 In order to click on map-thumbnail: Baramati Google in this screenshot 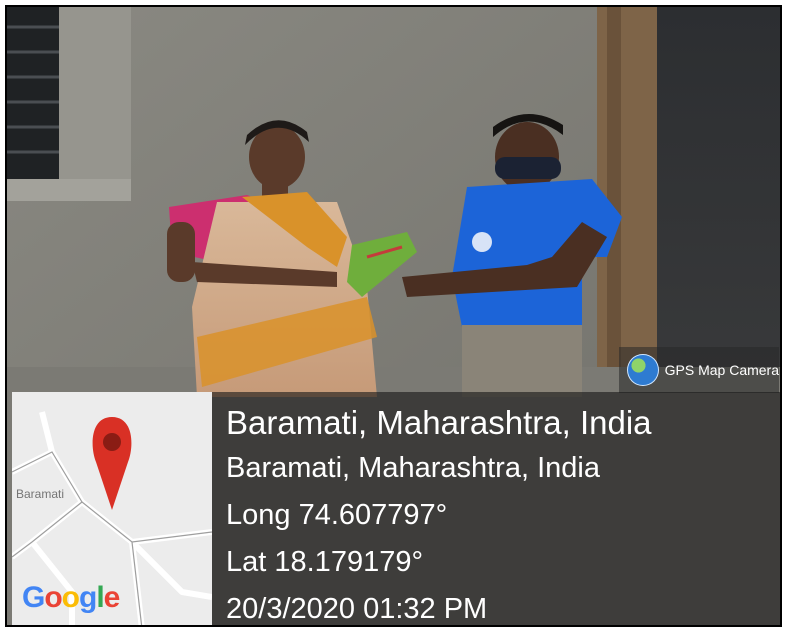, I will do `click(112, 508)`.